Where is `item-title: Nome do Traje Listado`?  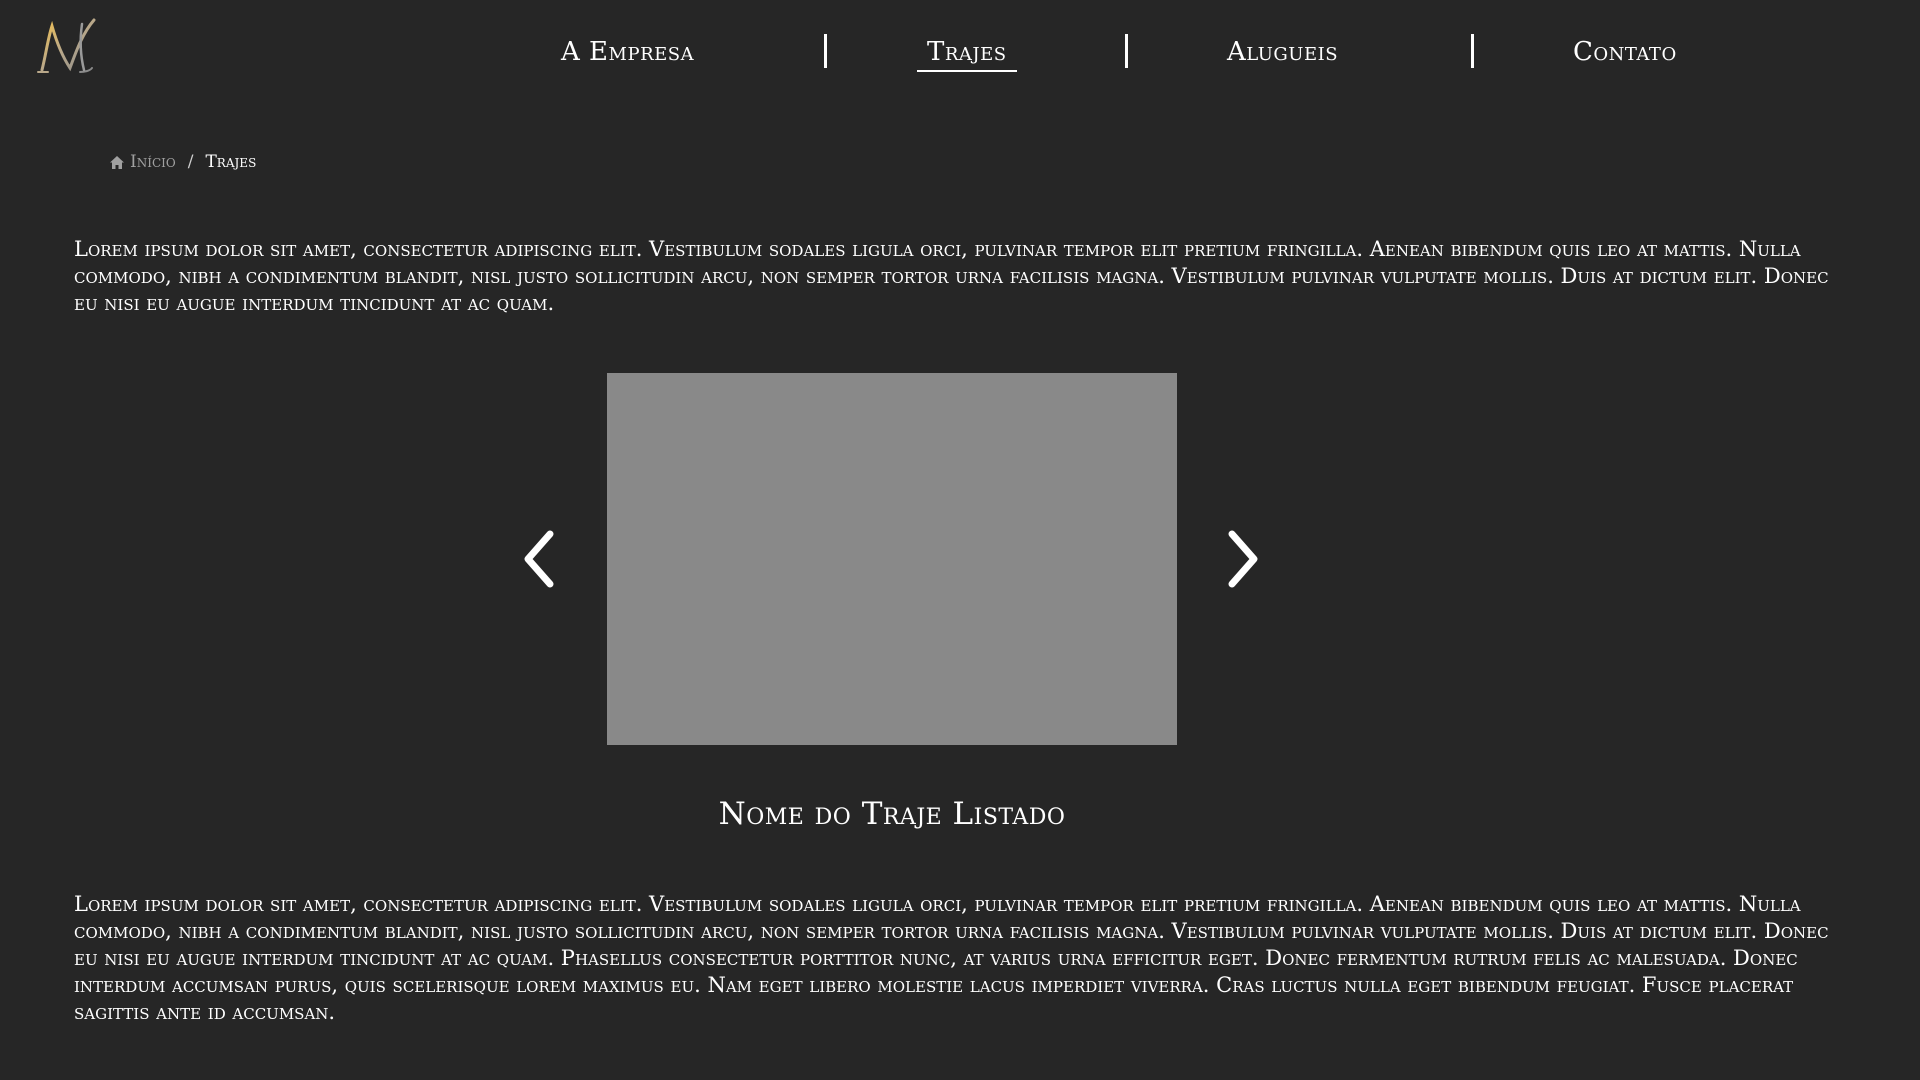
item-title: Nome do Traje Listado is located at coordinates (892, 814).